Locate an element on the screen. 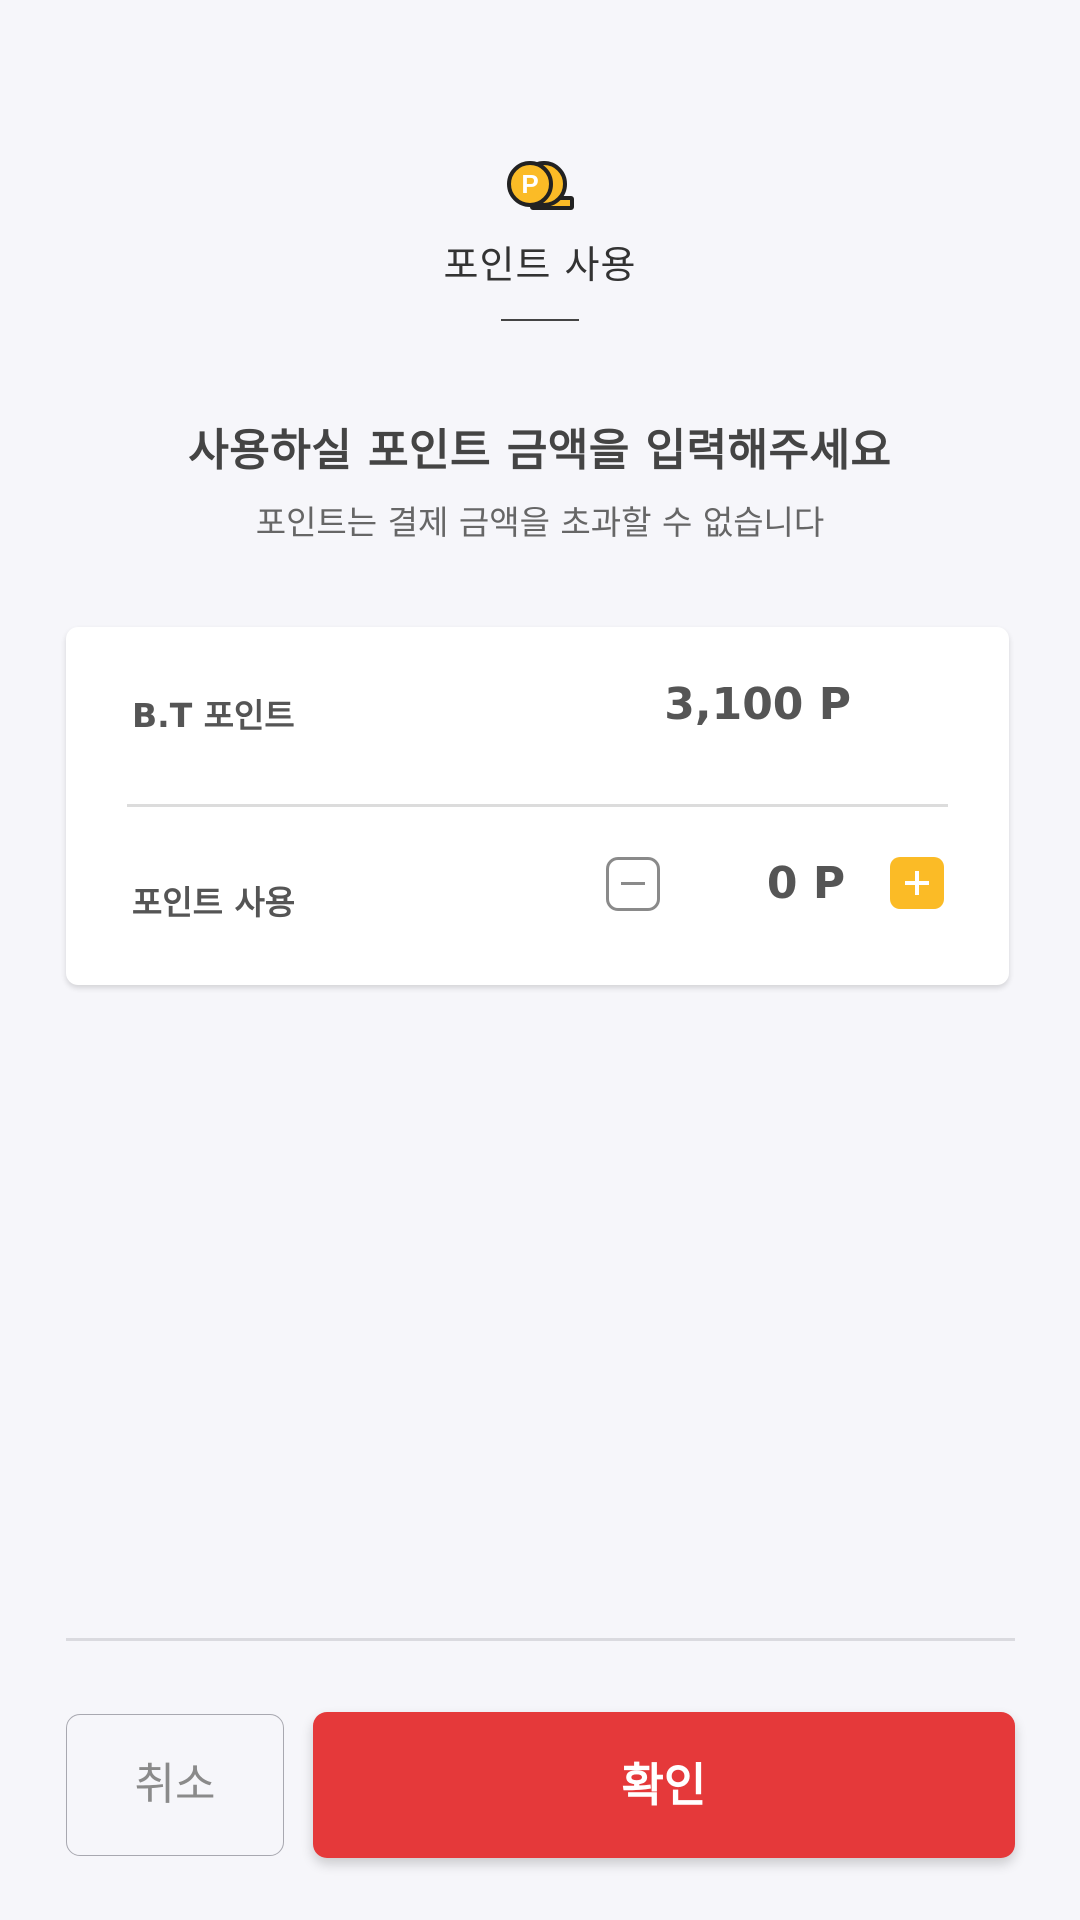  instruction-title: 사용하실 포인트 금액을 입력해주세요 is located at coordinates (540, 450).